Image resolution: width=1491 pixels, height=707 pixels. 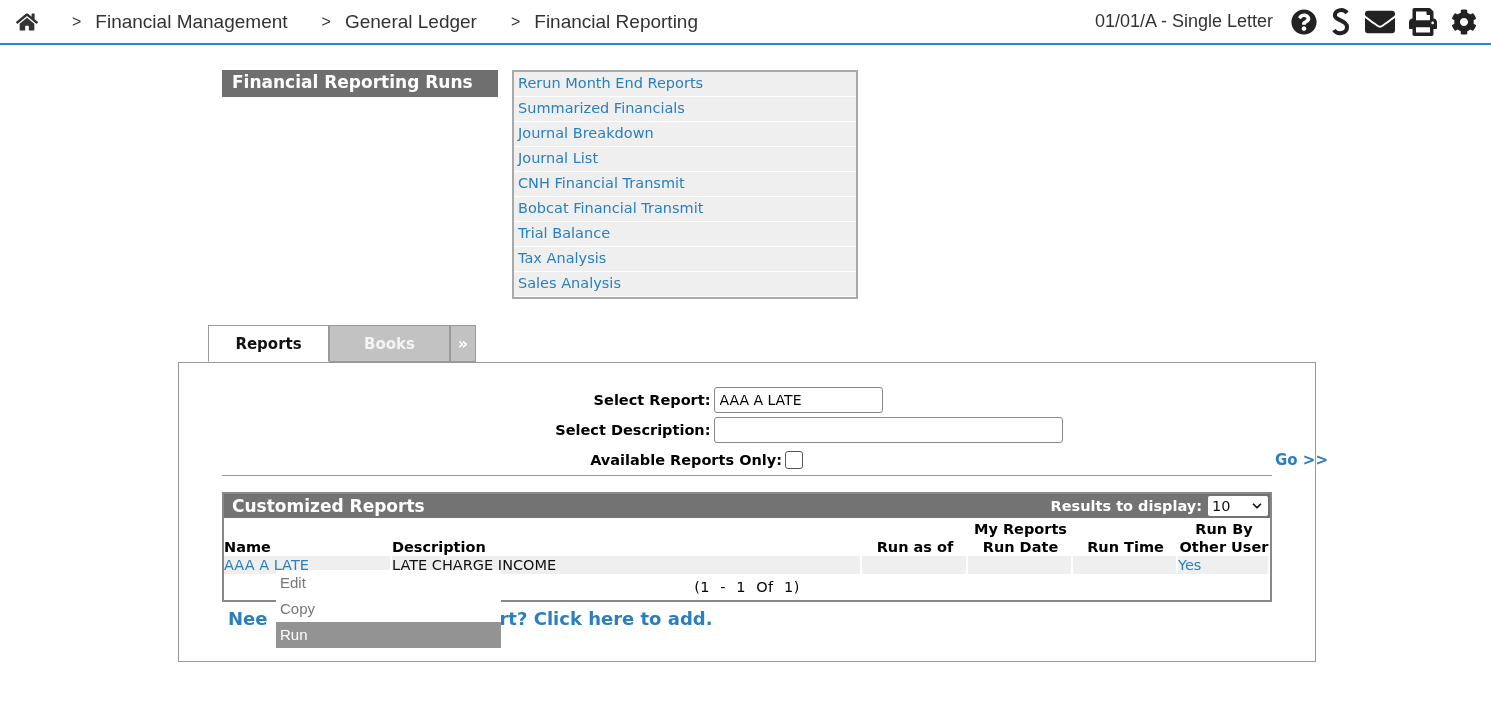 I want to click on report-link: Summarized Financials, so click(x=685, y=109).